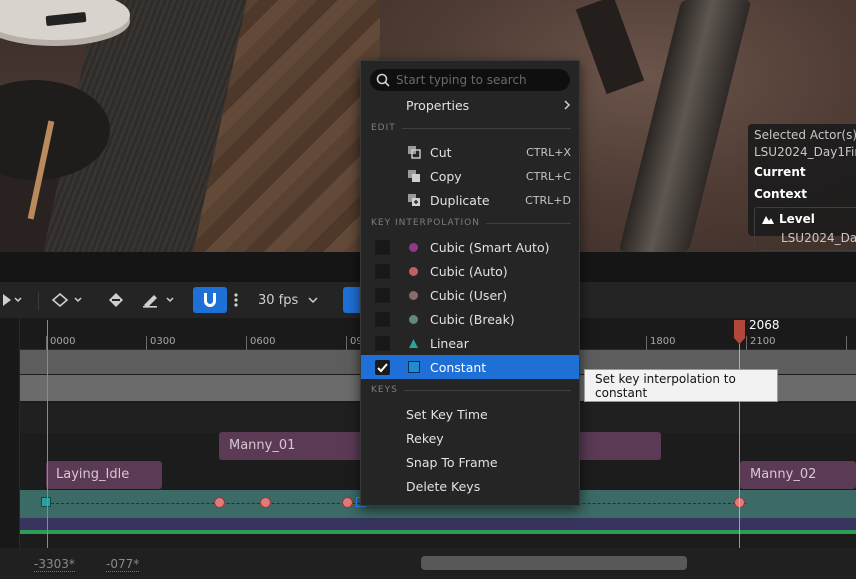 This screenshot has height=579, width=856. What do you see at coordinates (458, 367) in the screenshot?
I see `menu-item-label: Constant` at bounding box center [458, 367].